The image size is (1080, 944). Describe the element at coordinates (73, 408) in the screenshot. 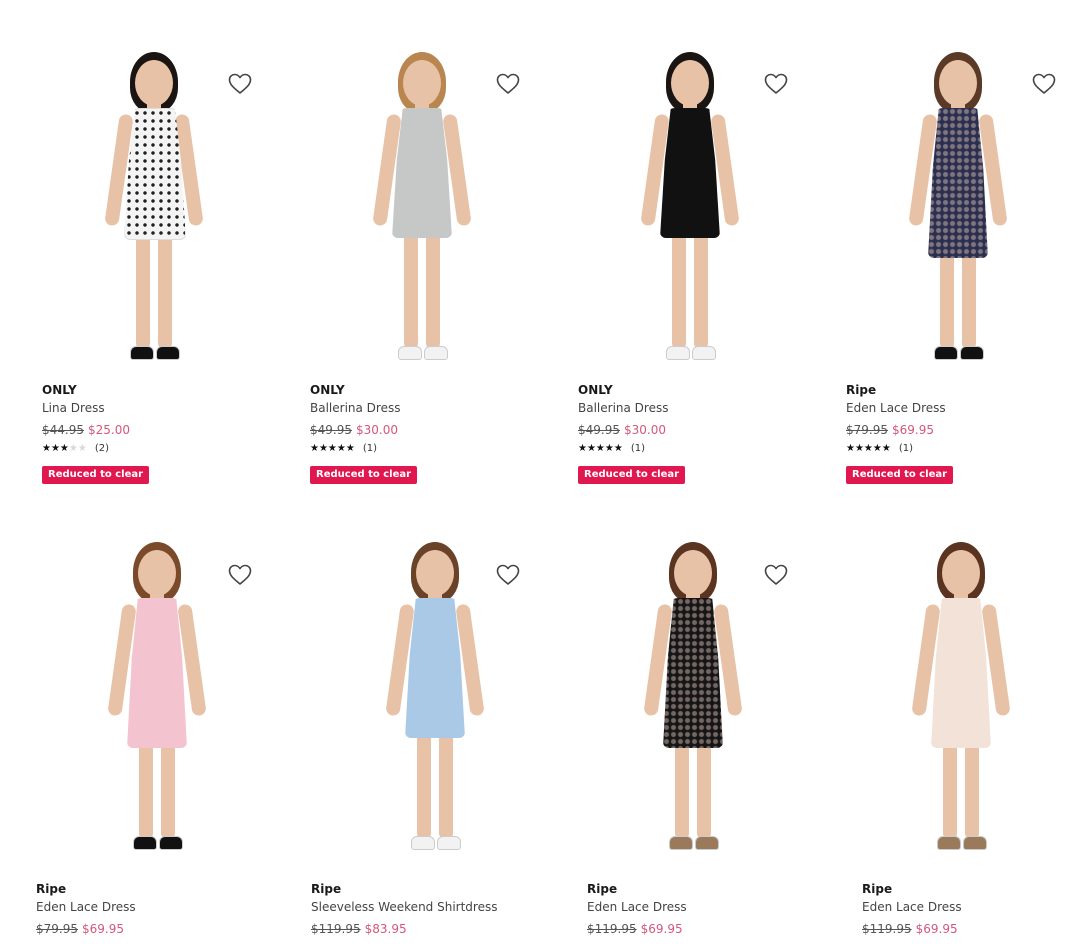

I see `product-name: Lina Dress` at that location.